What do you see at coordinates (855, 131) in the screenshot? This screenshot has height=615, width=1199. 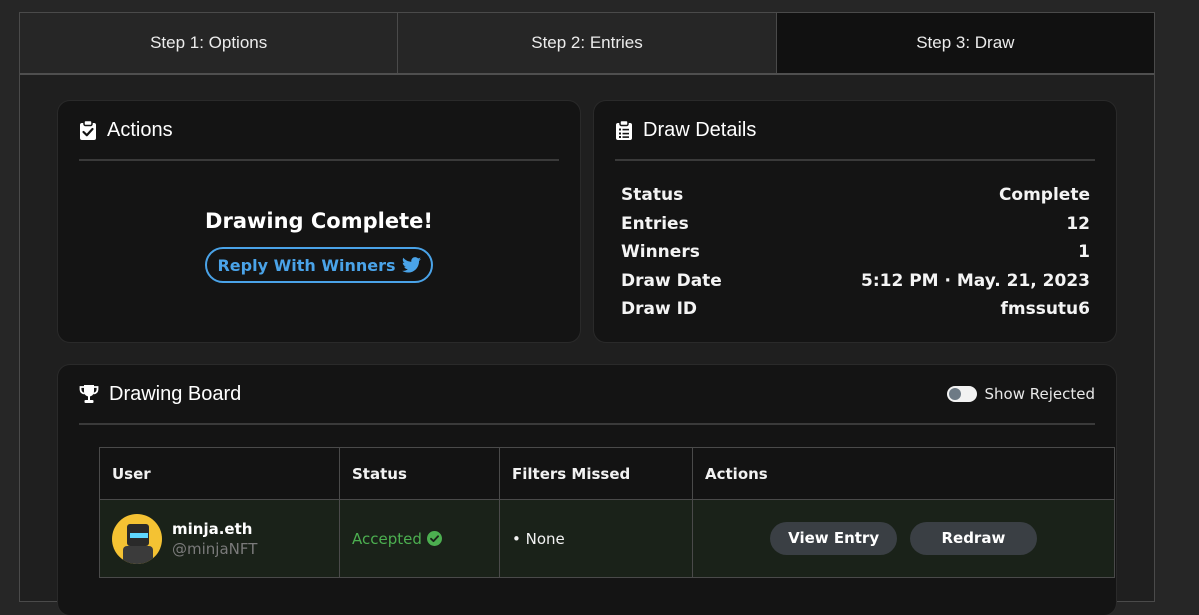 I see `draw-details-header: Draw Details` at bounding box center [855, 131].